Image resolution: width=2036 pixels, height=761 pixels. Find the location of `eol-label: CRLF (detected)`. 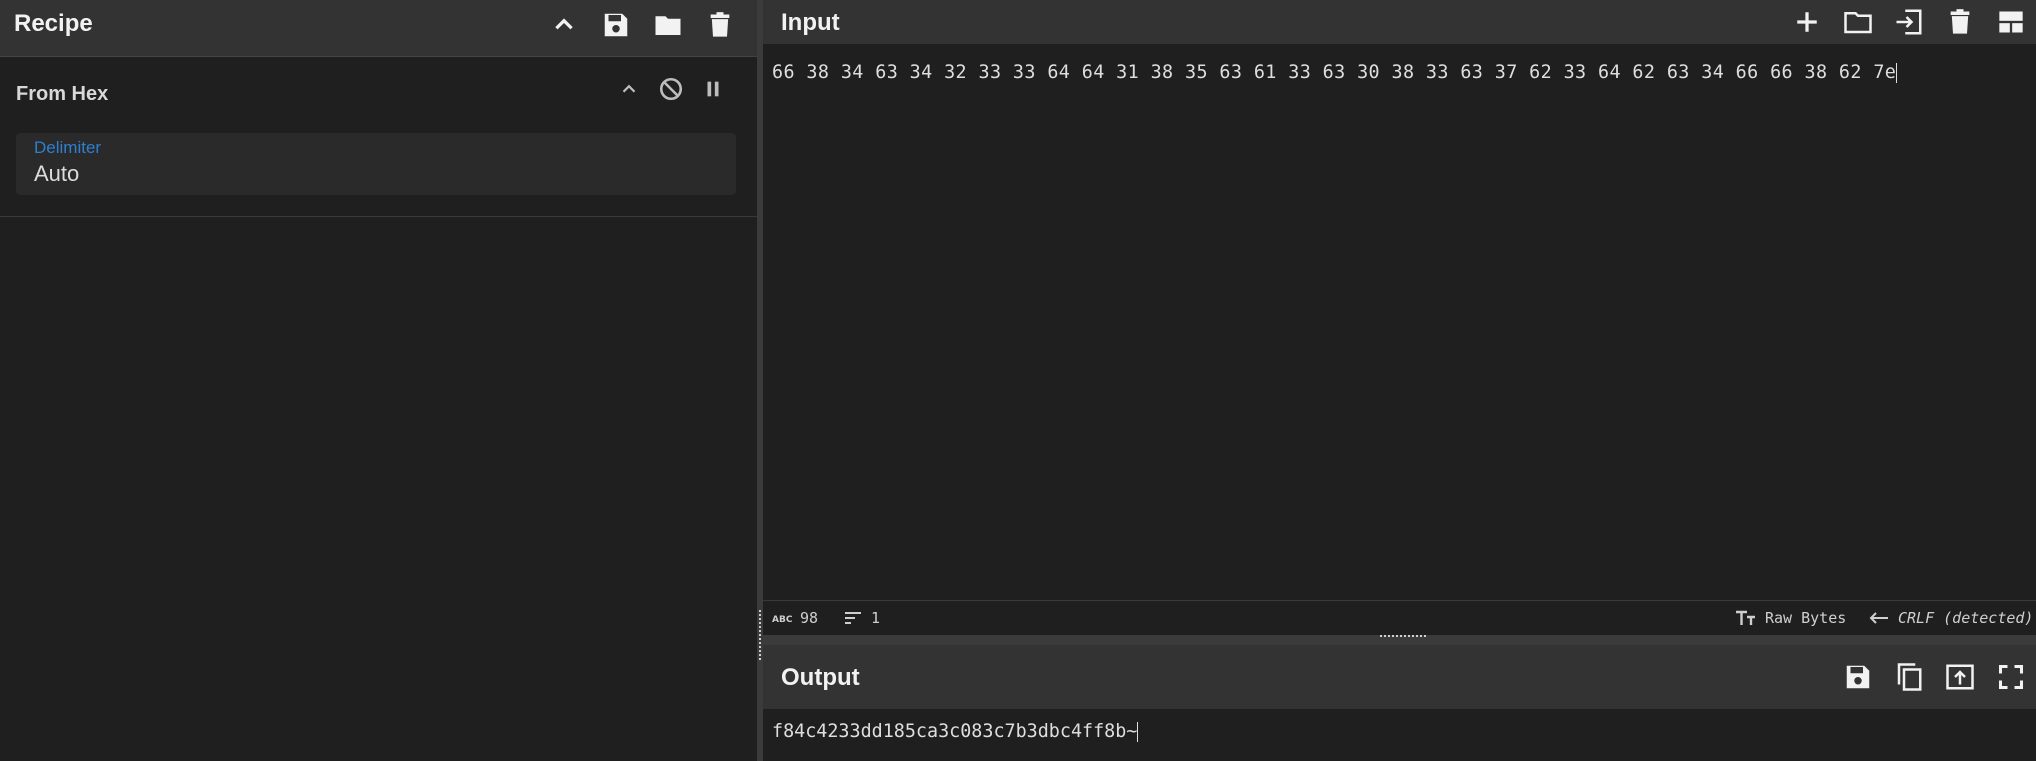

eol-label: CRLF (detected) is located at coordinates (1966, 618).